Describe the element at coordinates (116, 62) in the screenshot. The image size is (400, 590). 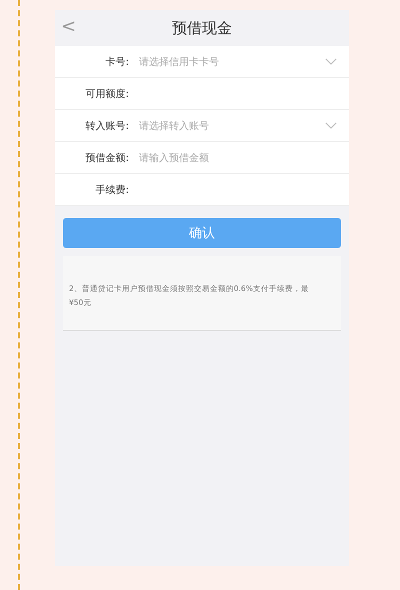
I see `field-label: 卡号:` at that location.